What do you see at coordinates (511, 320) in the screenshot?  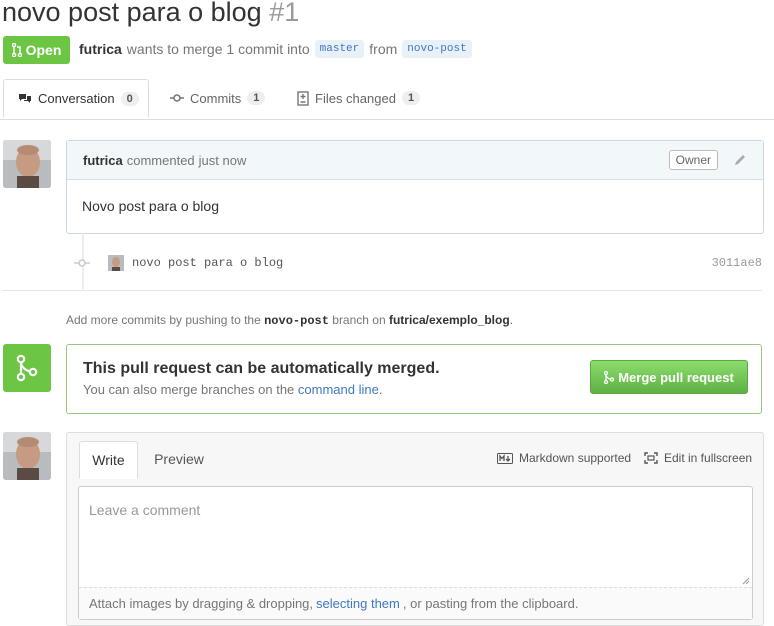 I see `hint-suffix: .` at bounding box center [511, 320].